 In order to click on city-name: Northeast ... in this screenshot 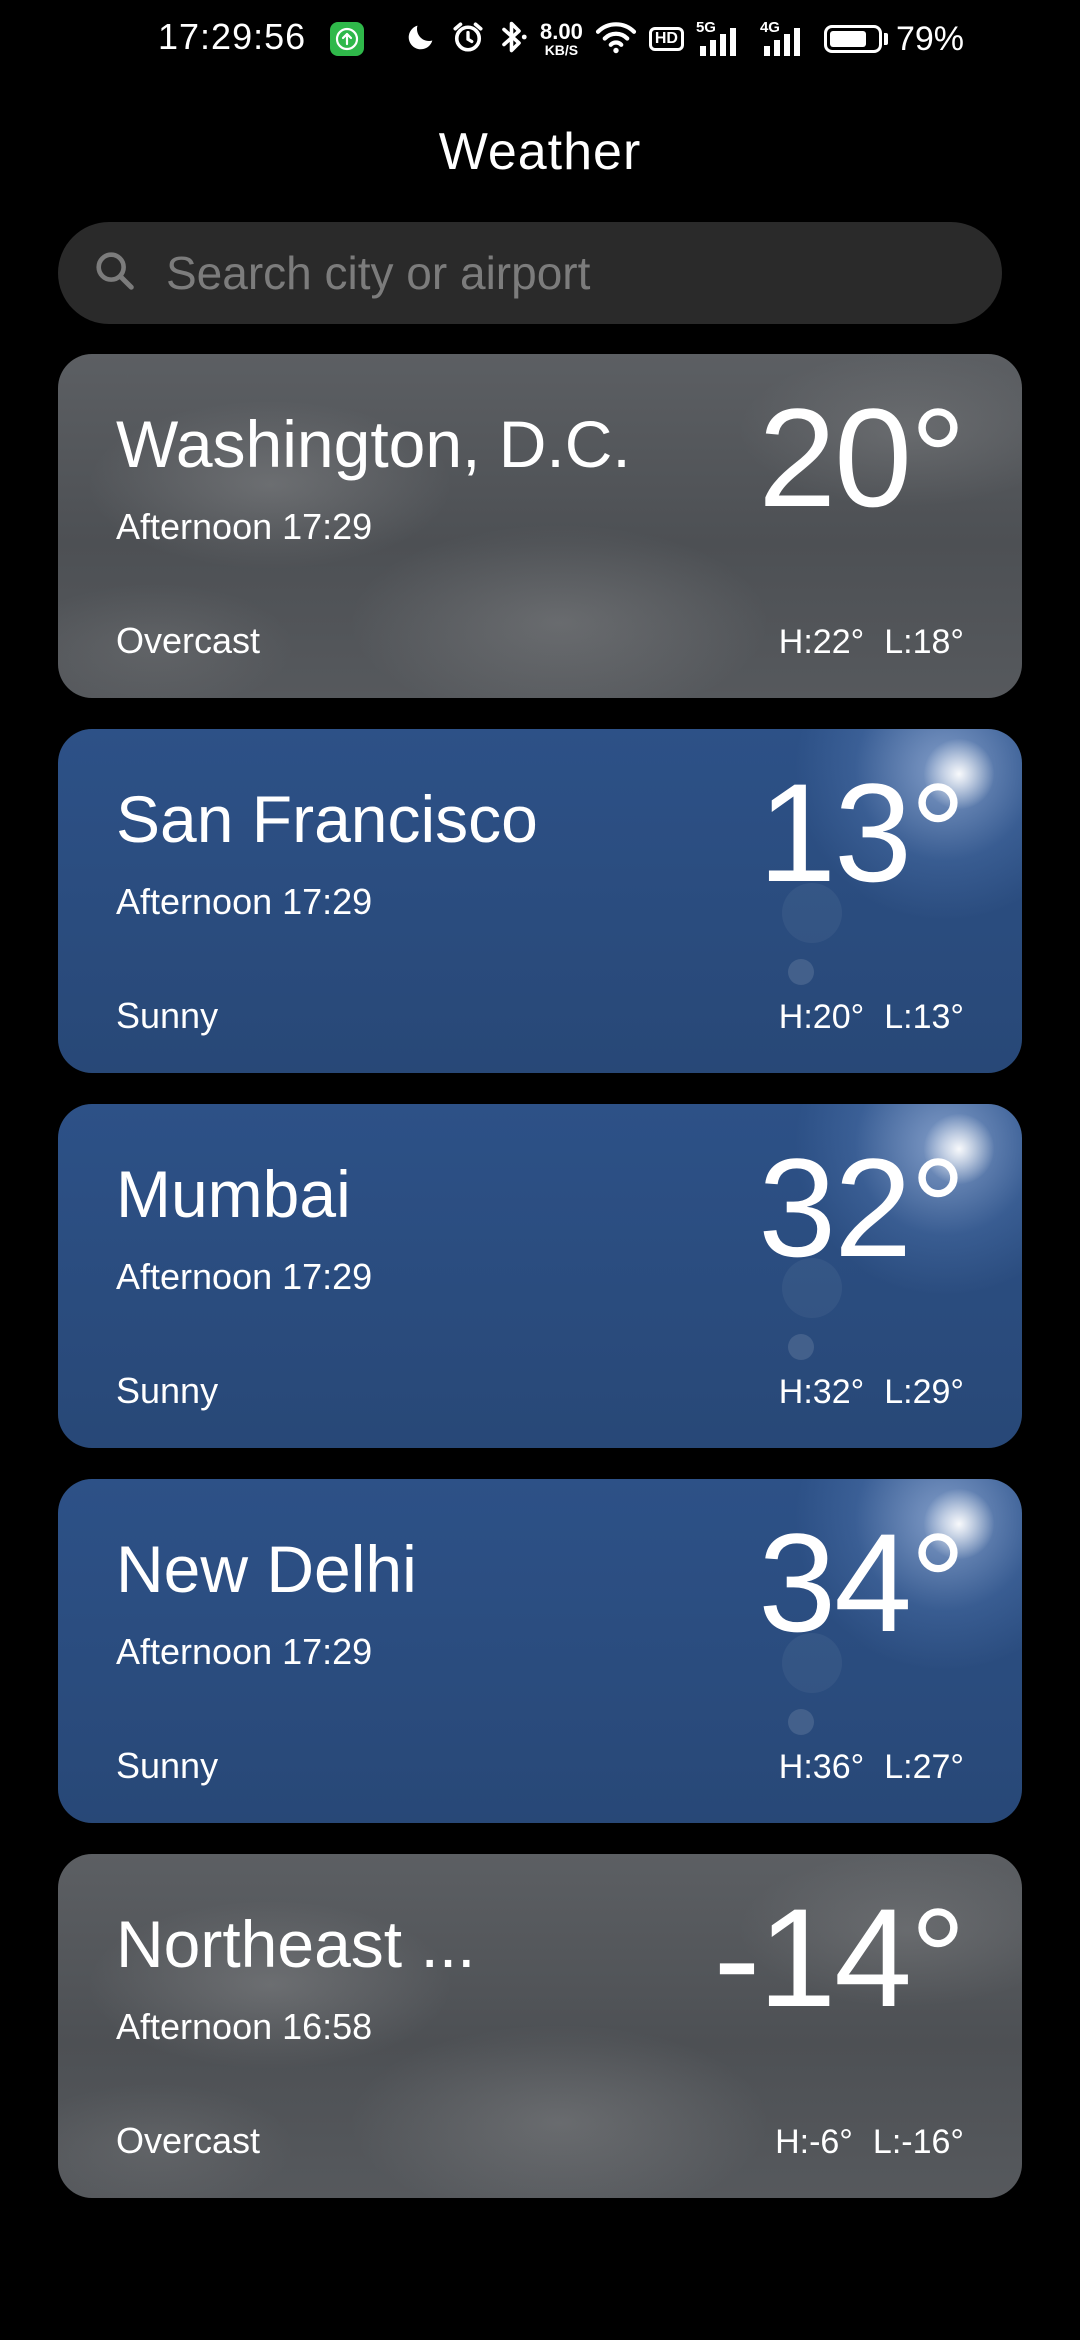, I will do `click(296, 1944)`.